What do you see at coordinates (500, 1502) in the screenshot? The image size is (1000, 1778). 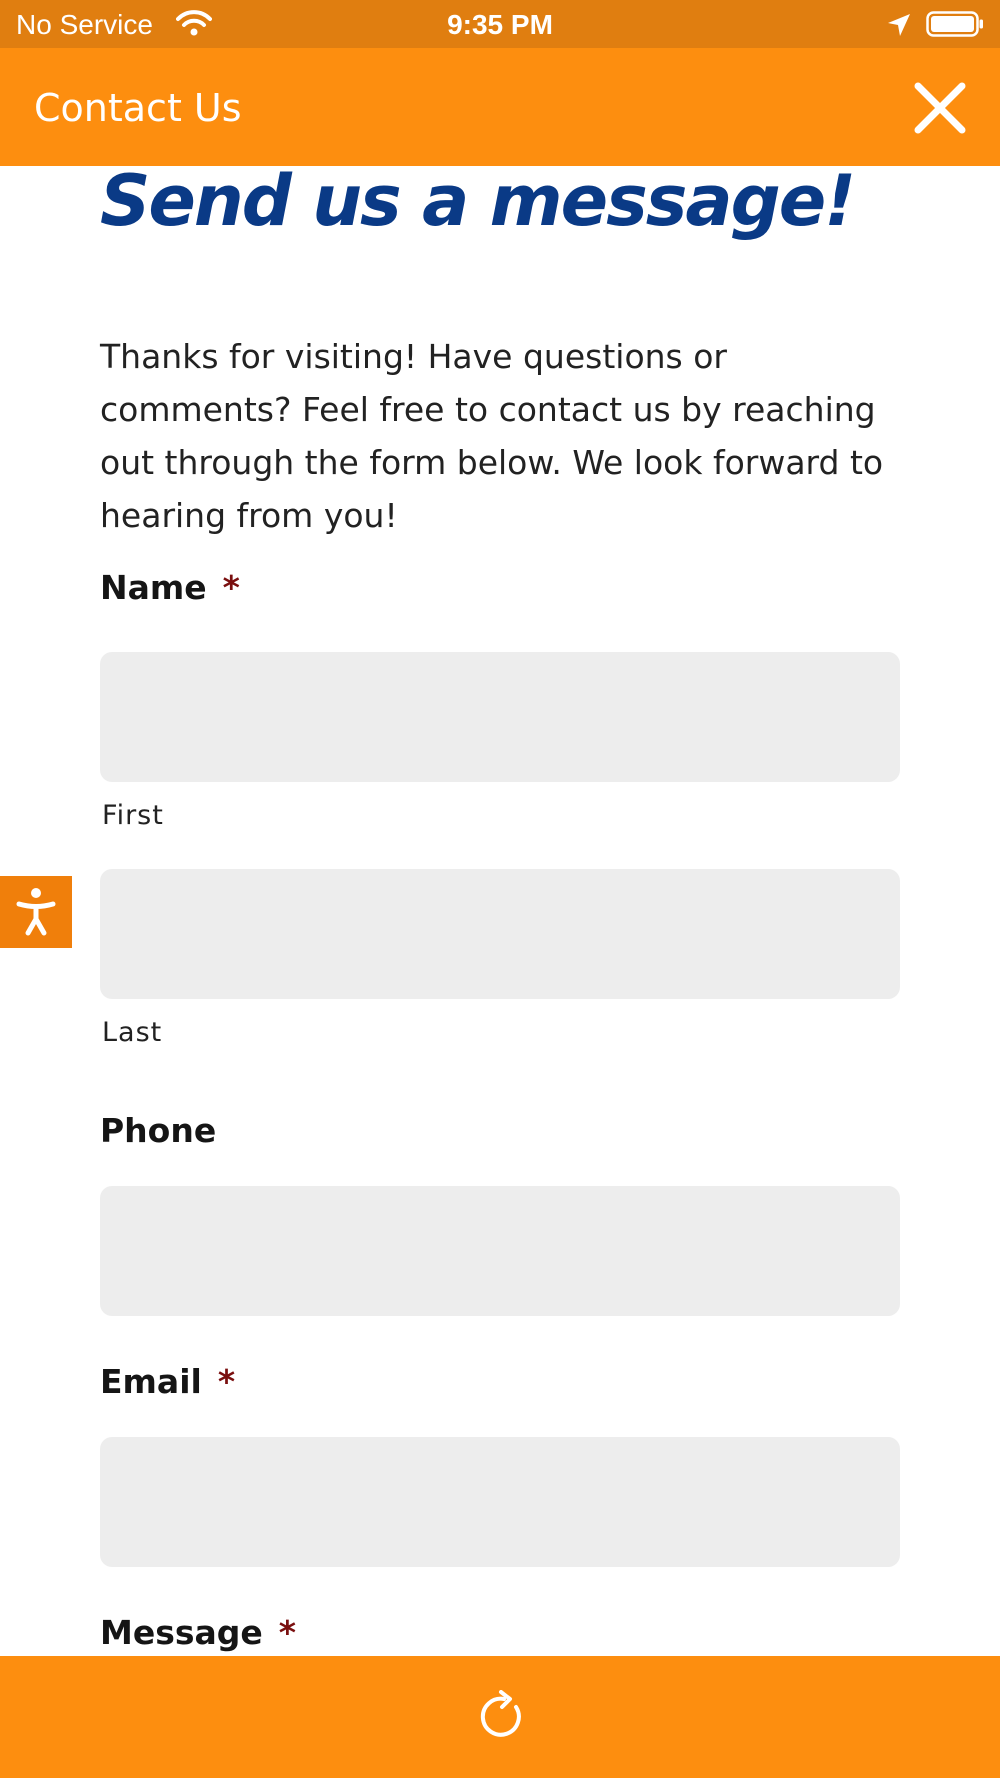 I see `email-field` at bounding box center [500, 1502].